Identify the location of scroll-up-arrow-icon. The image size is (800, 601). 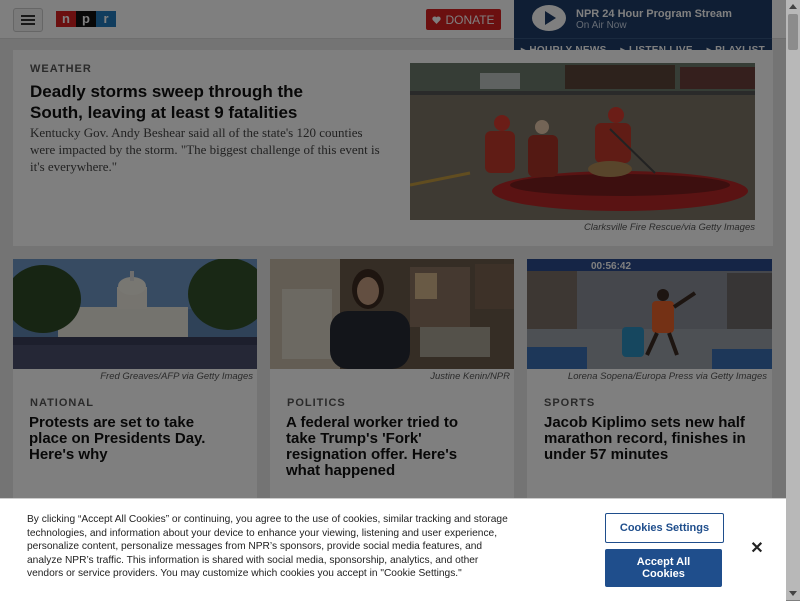
(793, 6).